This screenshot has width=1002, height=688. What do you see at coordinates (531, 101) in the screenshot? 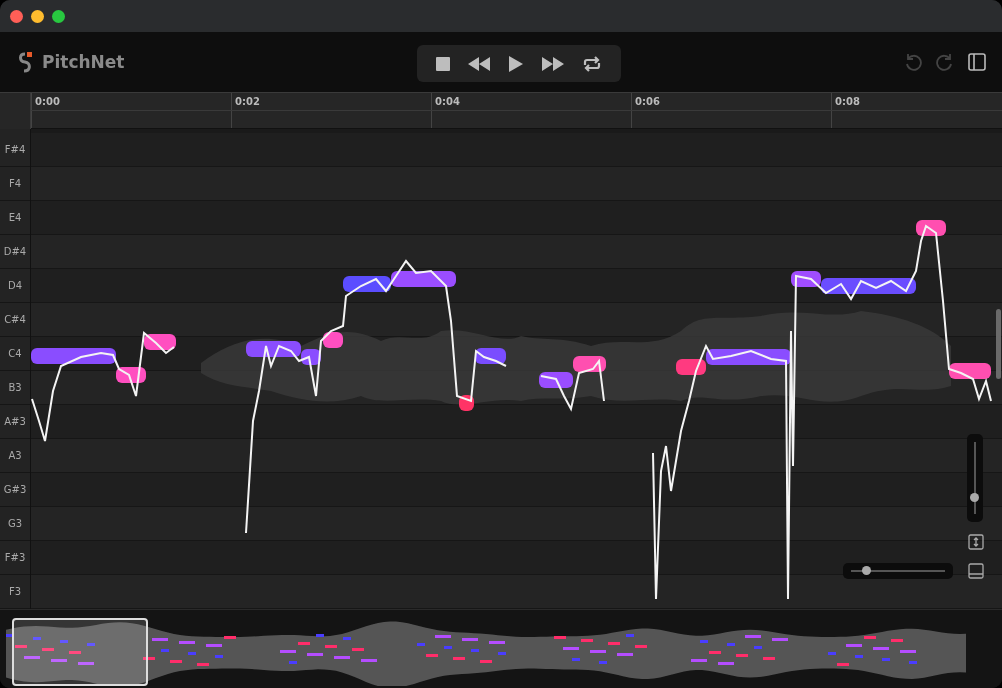
I see `time-label: 0:04` at bounding box center [531, 101].